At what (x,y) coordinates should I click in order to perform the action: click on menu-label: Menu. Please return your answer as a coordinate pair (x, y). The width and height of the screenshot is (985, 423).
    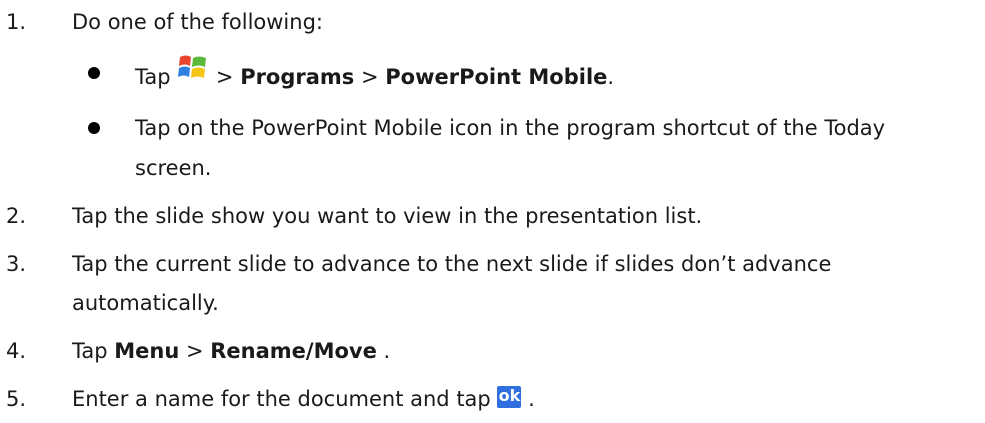
    Looking at the image, I should click on (147, 351).